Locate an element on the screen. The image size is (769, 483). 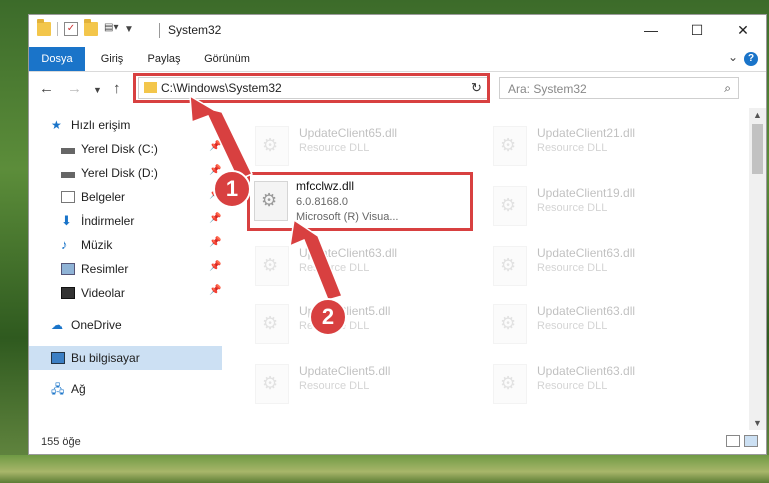
tab-home: Giriş is located at coordinates (112, 59).